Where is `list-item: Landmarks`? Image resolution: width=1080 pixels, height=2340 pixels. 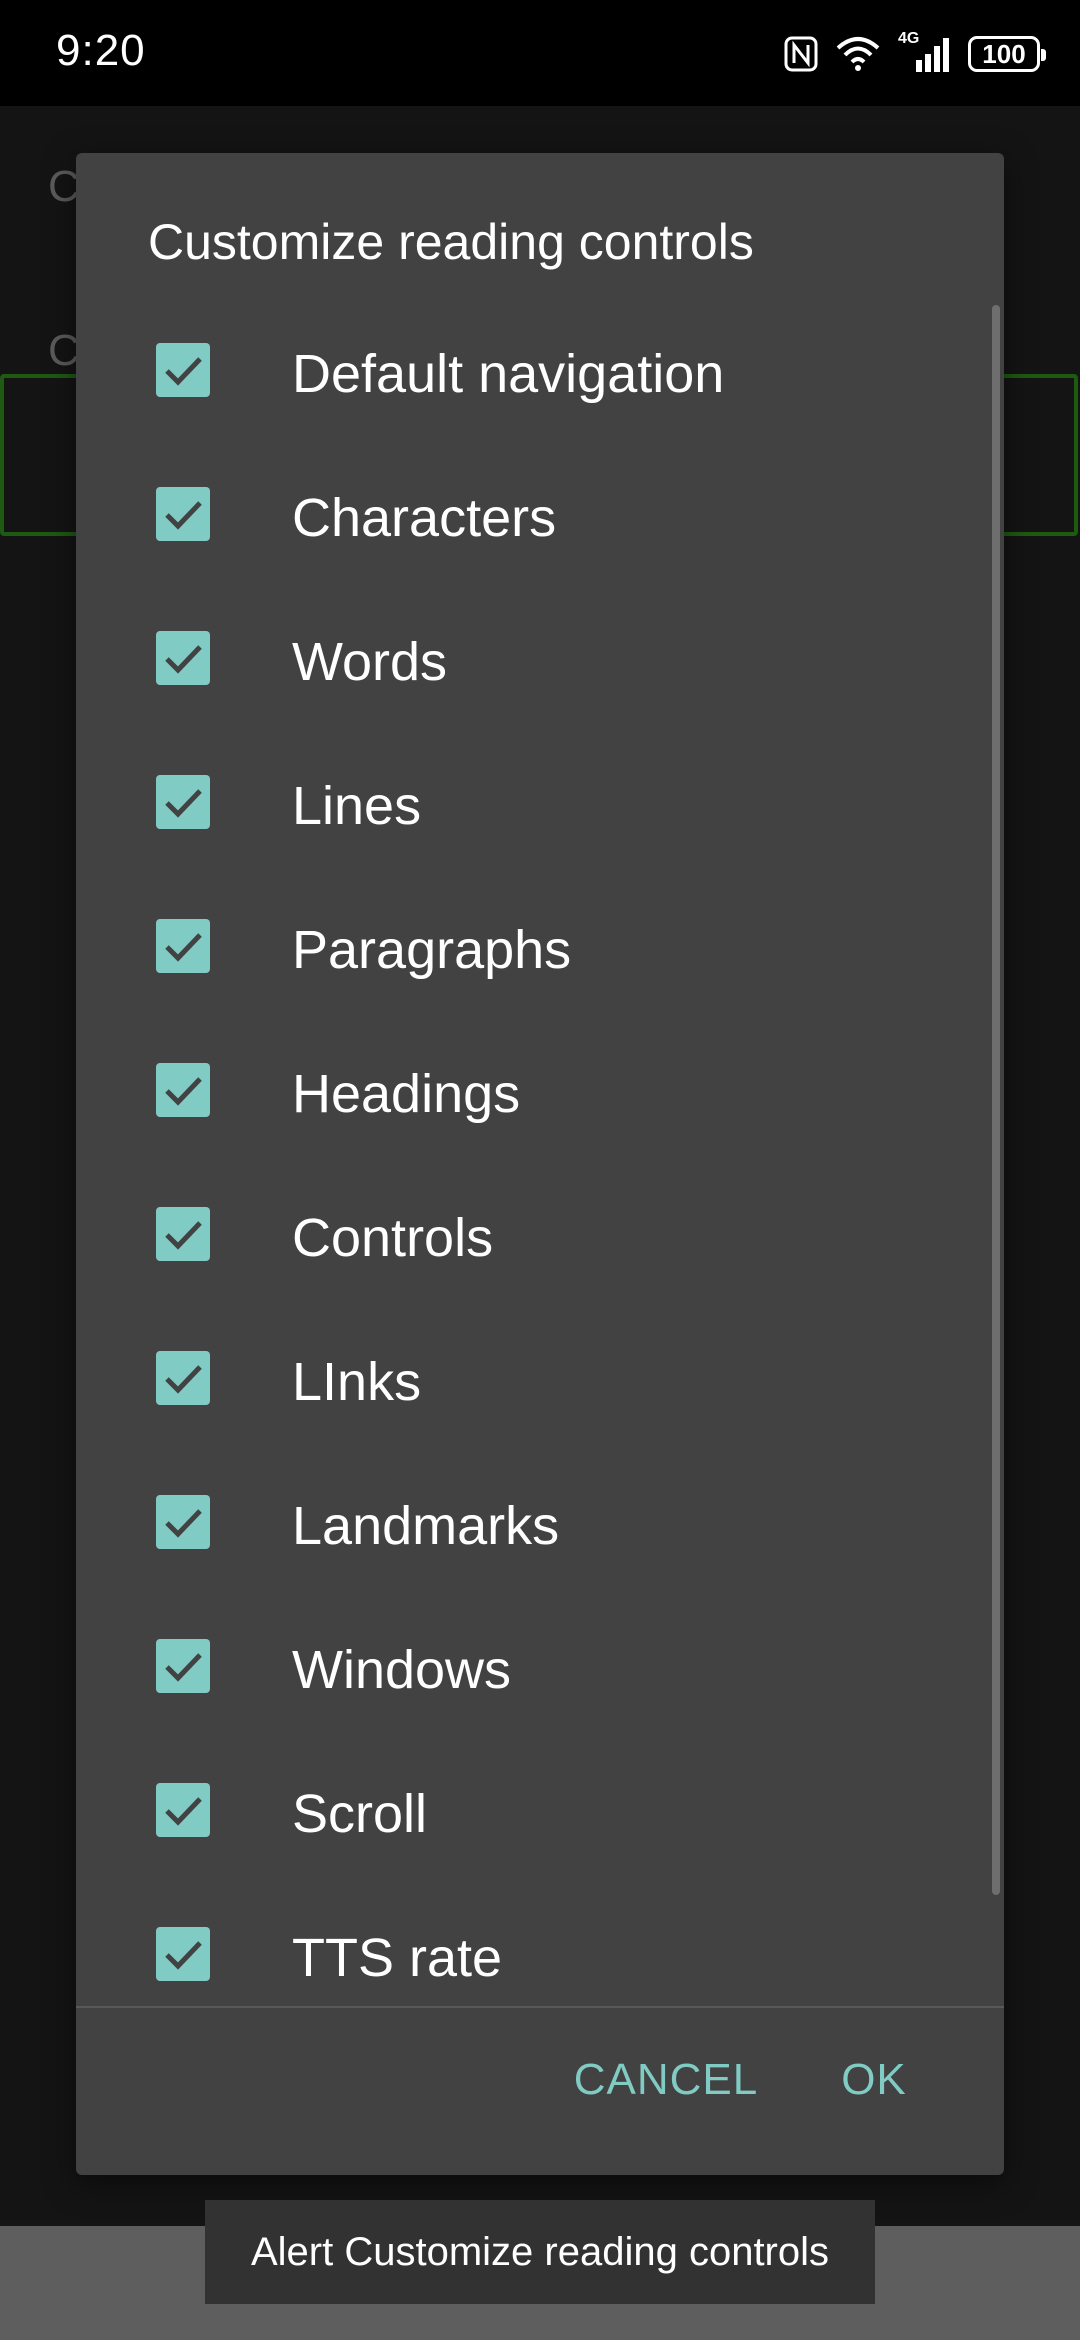 list-item: Landmarks is located at coordinates (526, 1523).